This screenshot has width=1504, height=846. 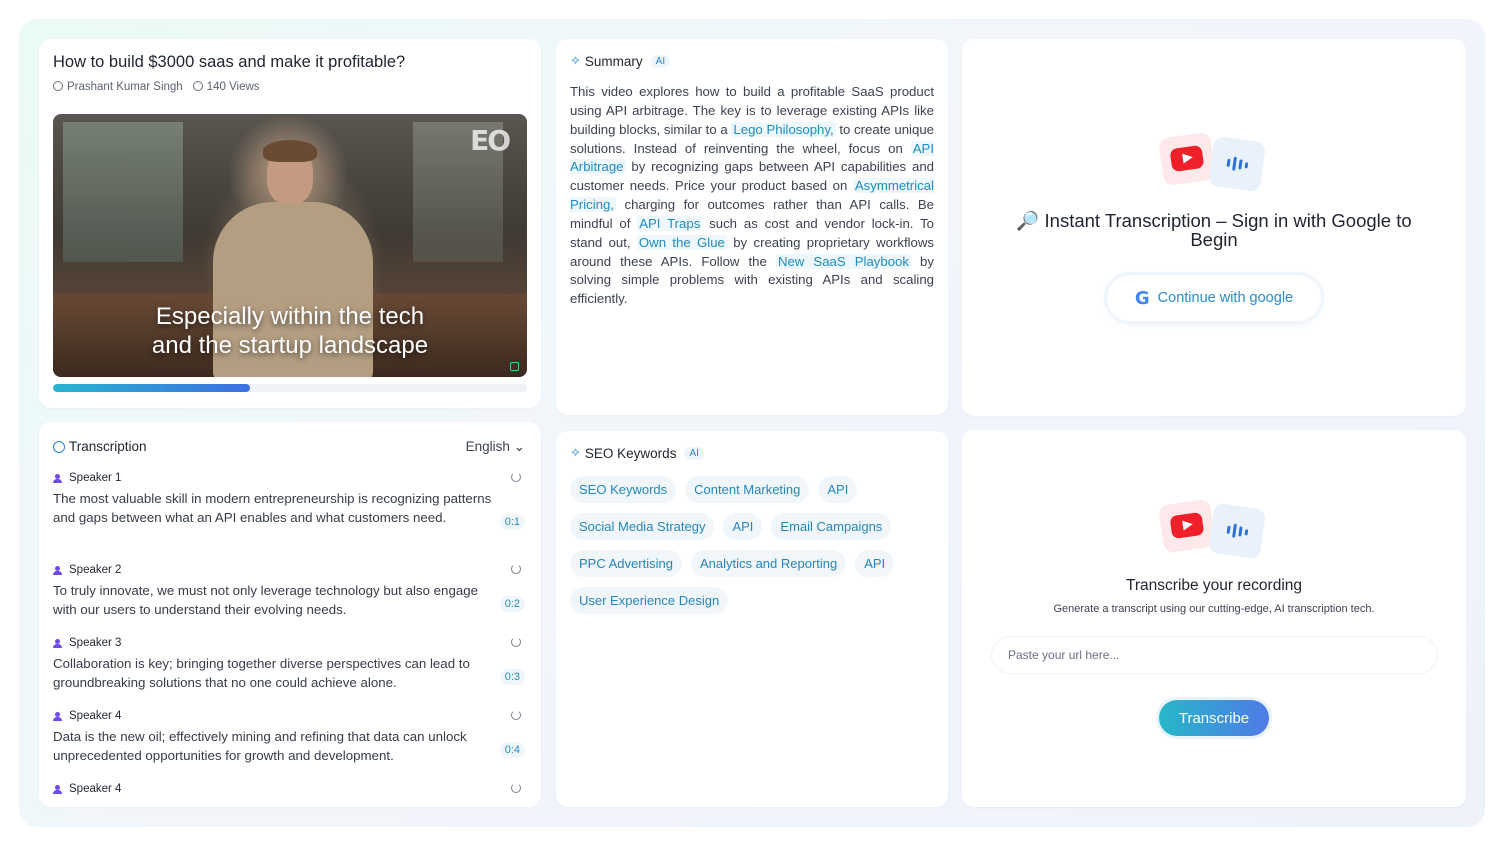 What do you see at coordinates (290, 388) in the screenshot?
I see `video-progress-bar` at bounding box center [290, 388].